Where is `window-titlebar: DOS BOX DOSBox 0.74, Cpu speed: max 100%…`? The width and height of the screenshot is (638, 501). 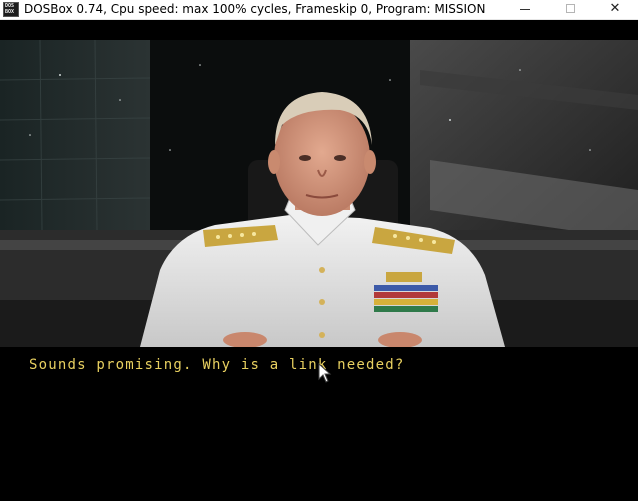
window-titlebar: DOS BOX DOSBox 0.74, Cpu speed: max 100%… is located at coordinates (319, 10).